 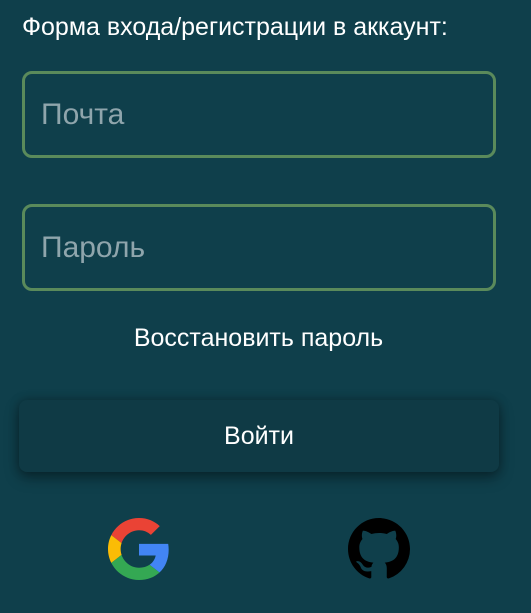 I want to click on email-field, so click(x=259, y=114).